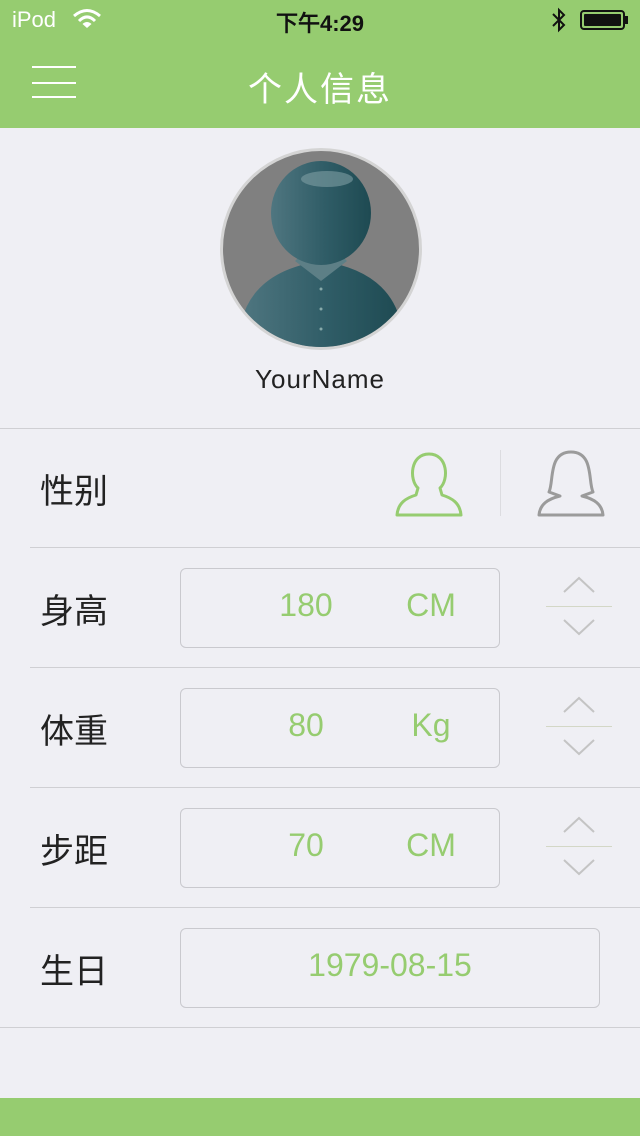 The height and width of the screenshot is (1136, 640). What do you see at coordinates (390, 965) in the screenshot?
I see `birthday-value: 1979-08-15` at bounding box center [390, 965].